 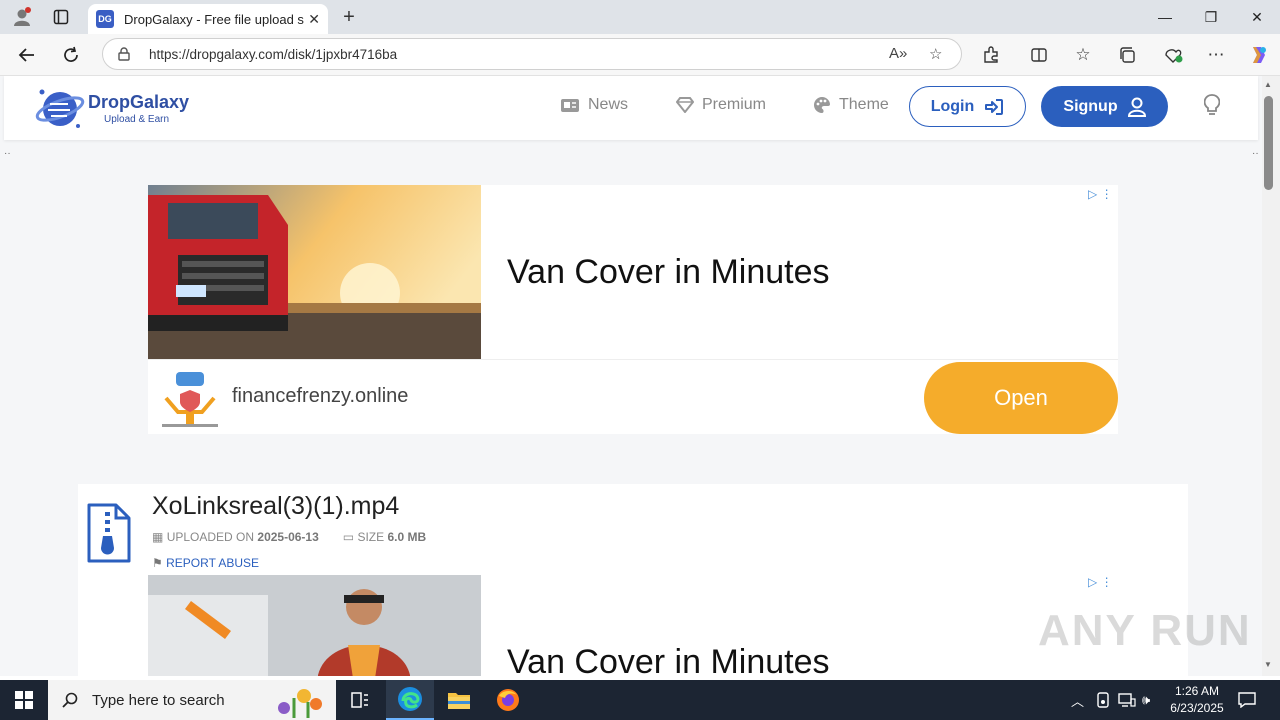 I want to click on windows-start-icon, so click(x=24, y=700).